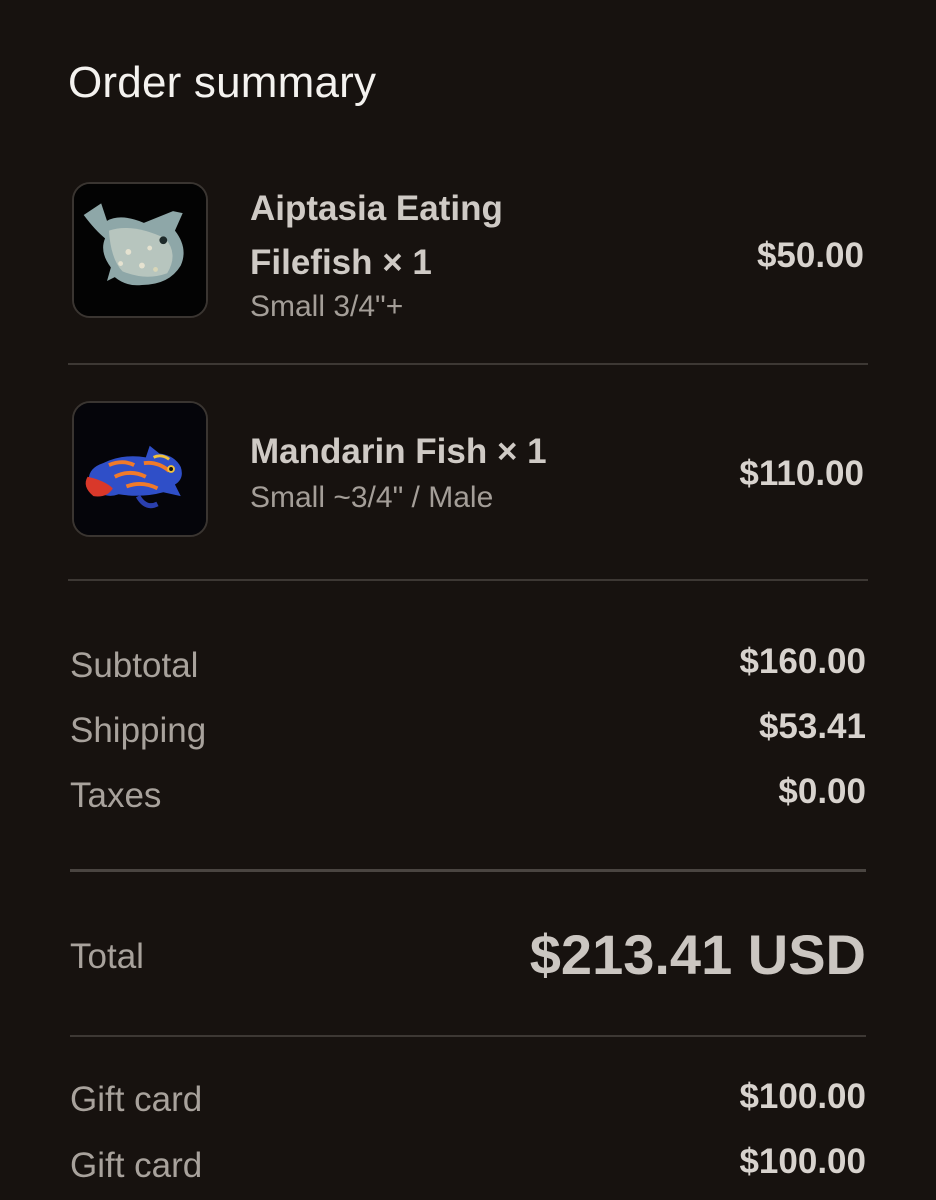  What do you see at coordinates (140, 250) in the screenshot?
I see `filefish-image` at bounding box center [140, 250].